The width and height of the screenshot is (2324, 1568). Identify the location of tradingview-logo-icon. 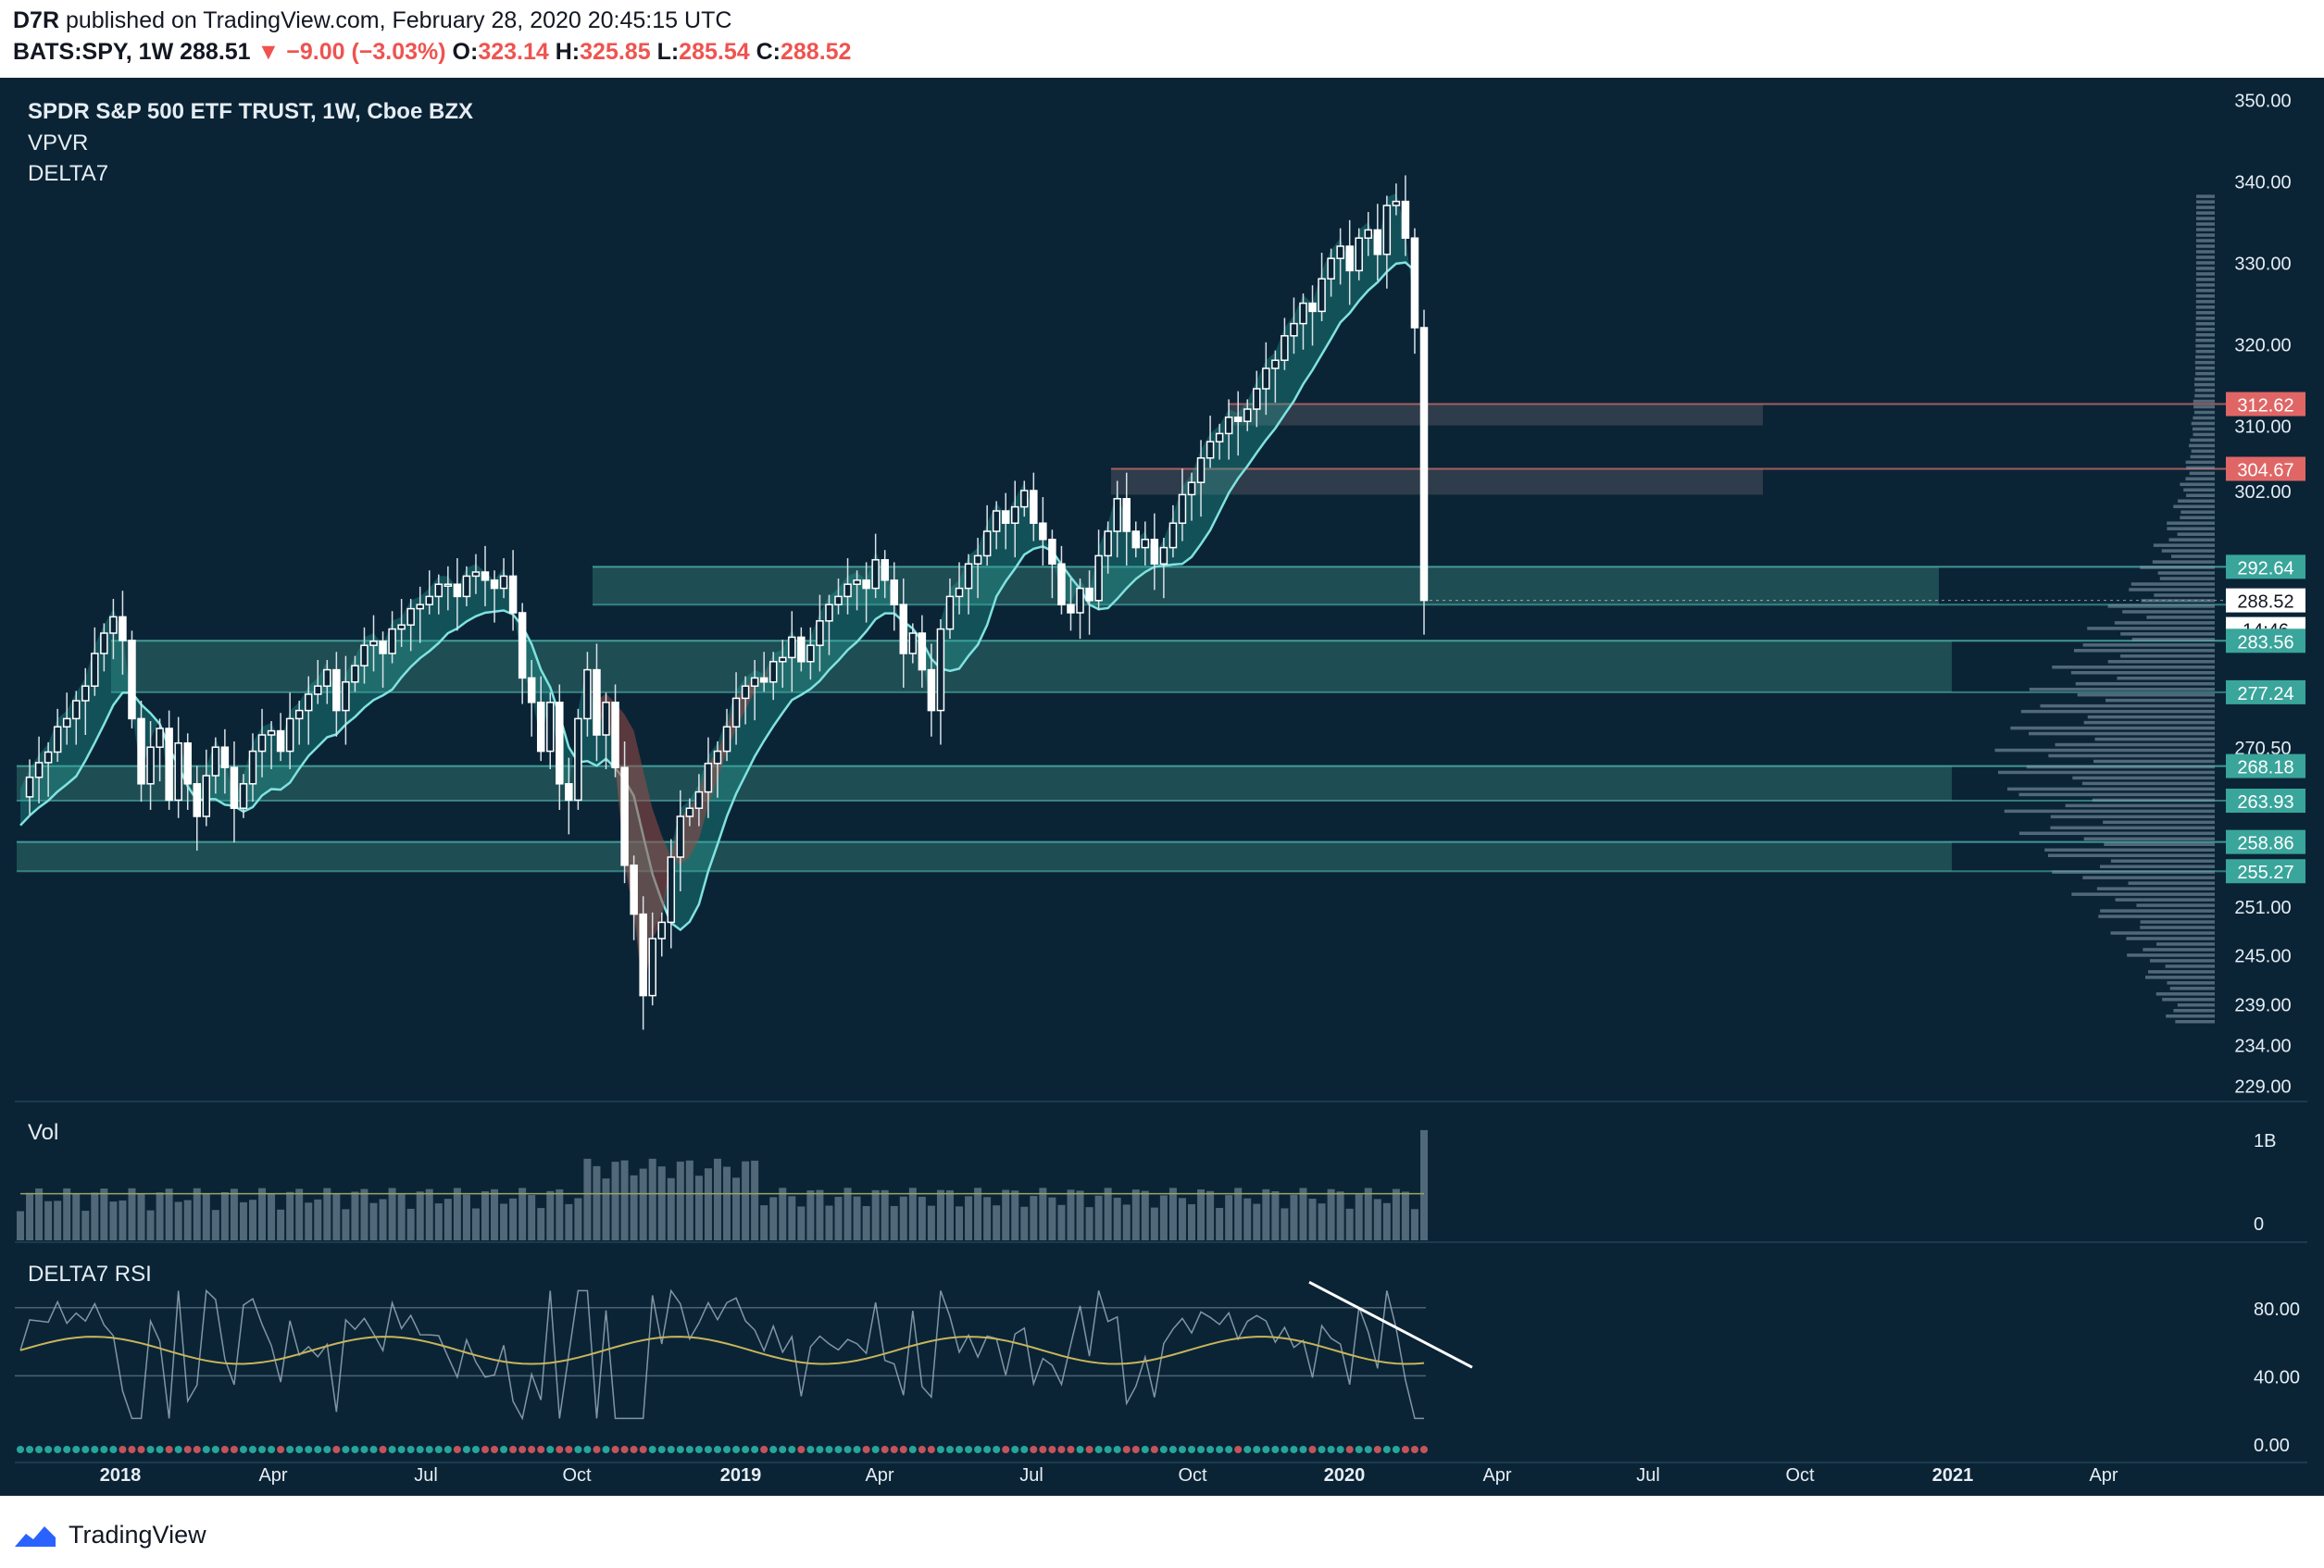
(36, 1535).